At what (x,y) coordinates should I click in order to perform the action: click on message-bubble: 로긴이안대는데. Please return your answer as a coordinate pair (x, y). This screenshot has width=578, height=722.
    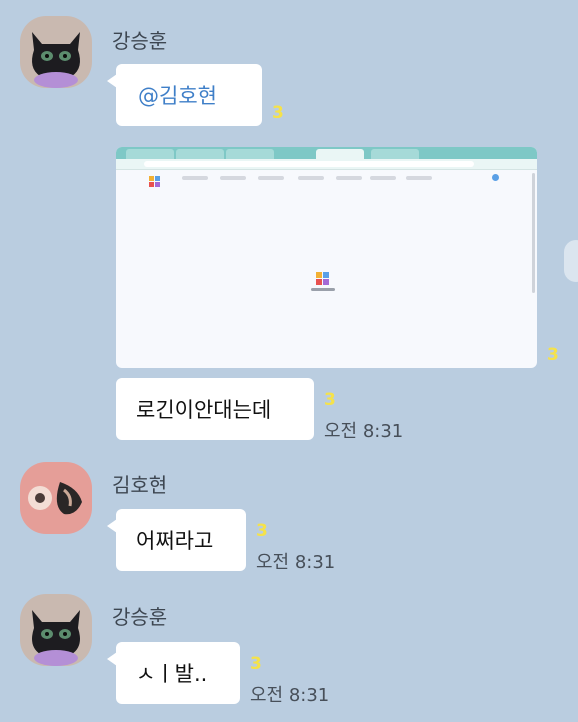
    Looking at the image, I should click on (215, 409).